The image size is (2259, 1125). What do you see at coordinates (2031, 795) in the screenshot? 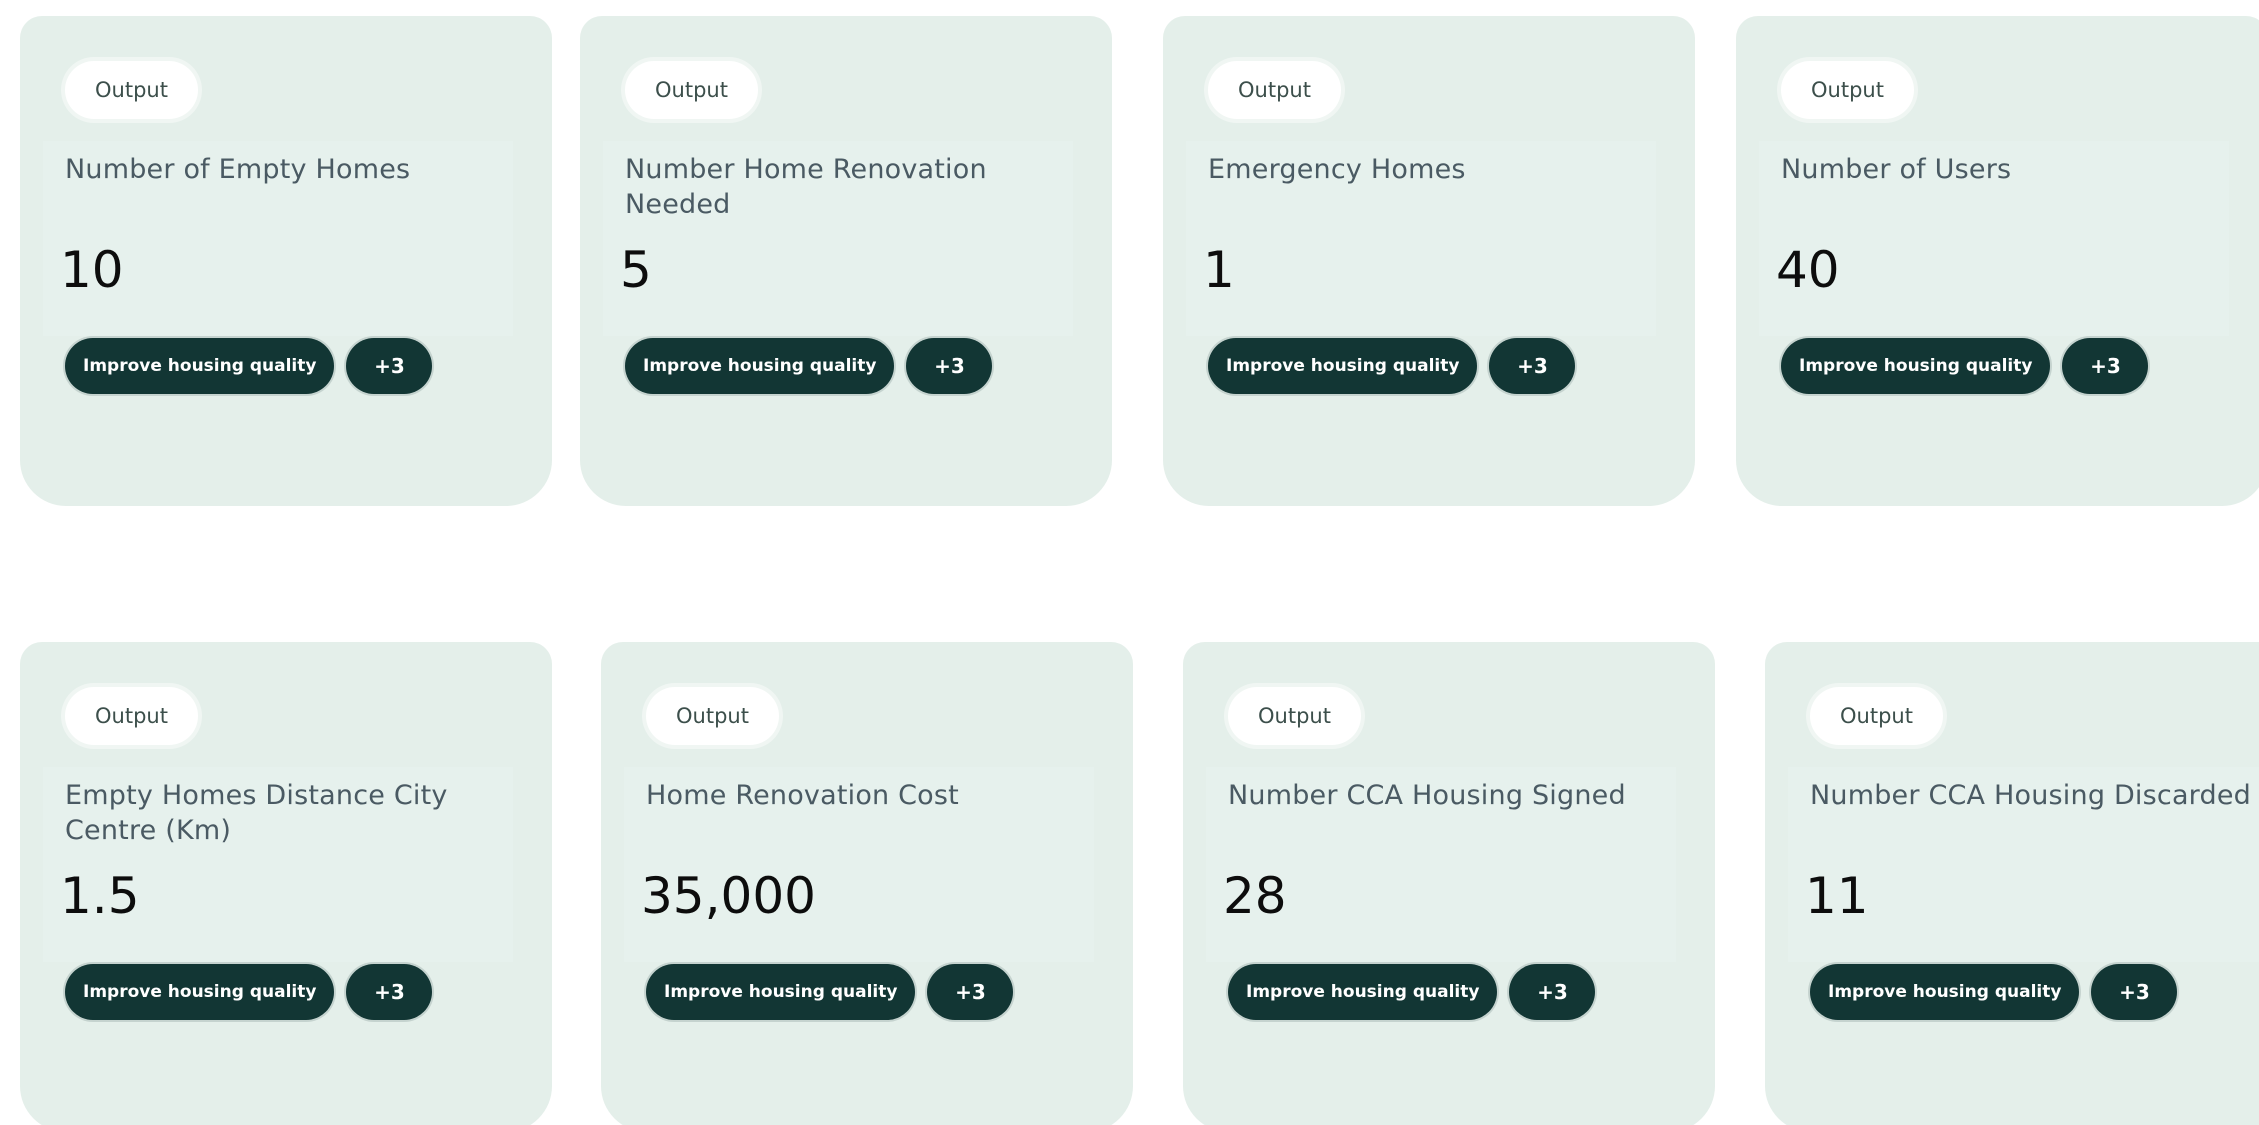
I see `metric-title: Number CCA Housing Discarded` at bounding box center [2031, 795].